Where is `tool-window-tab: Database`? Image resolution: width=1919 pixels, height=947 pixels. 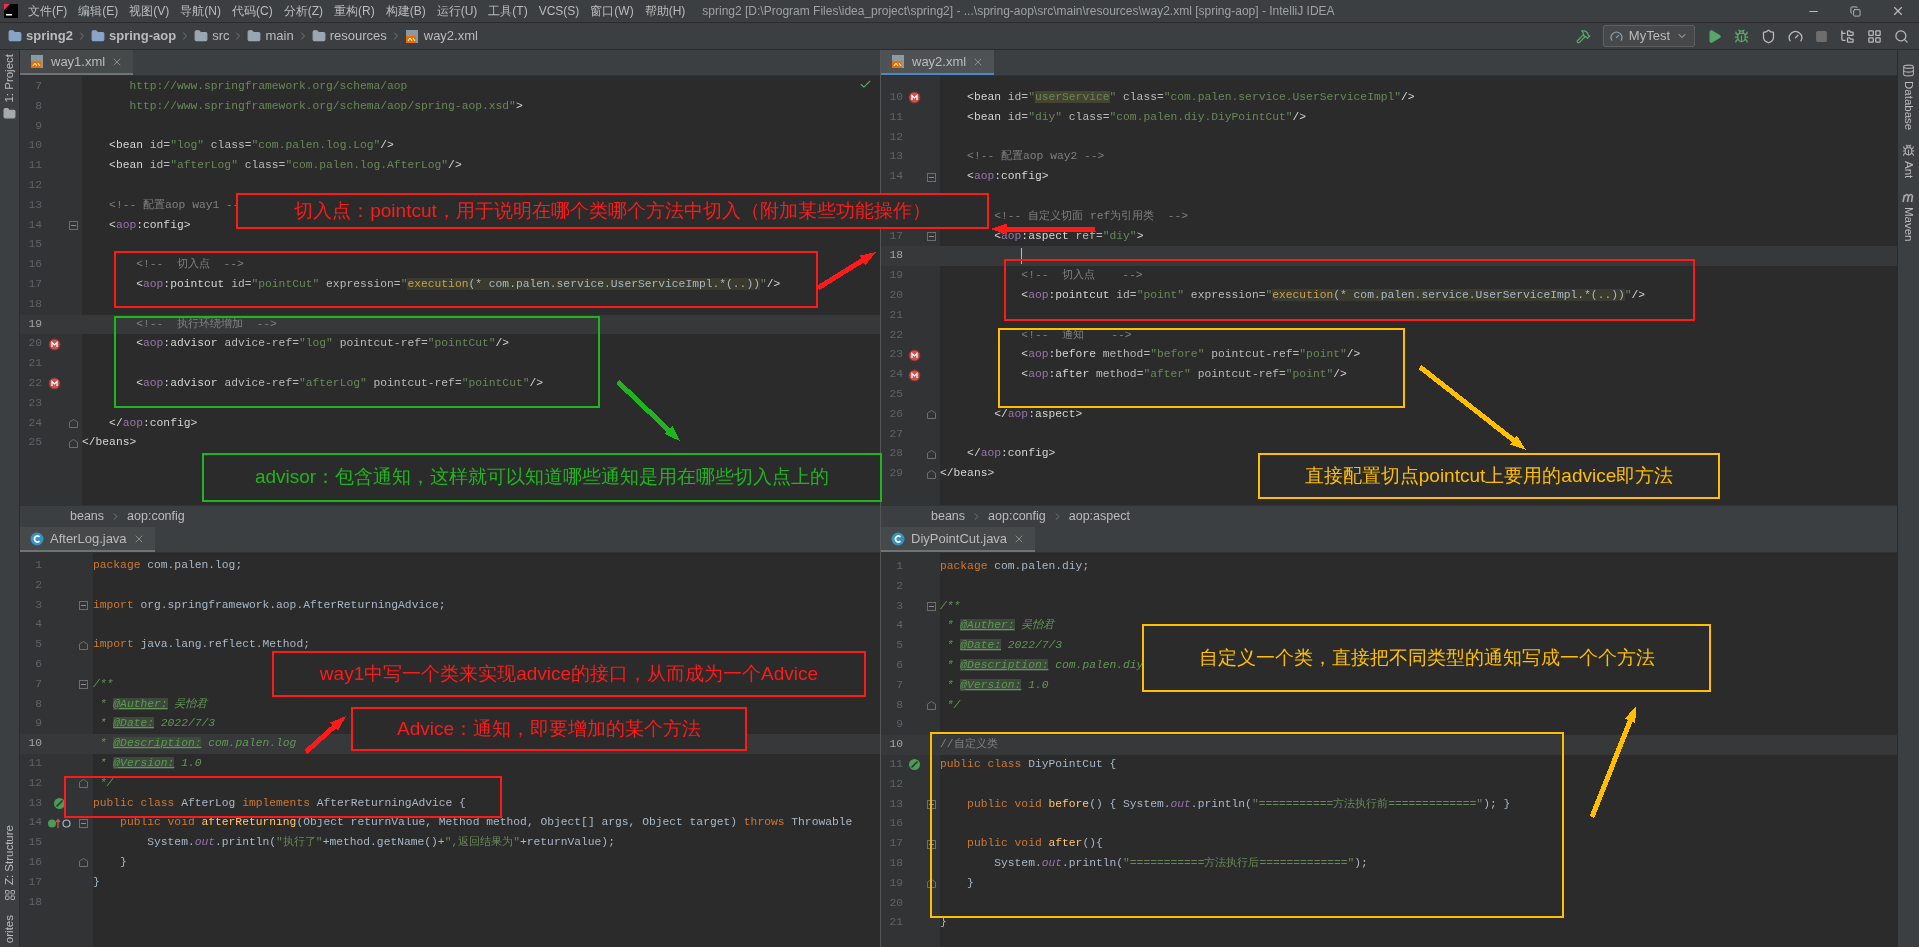
tool-window-tab: Database is located at coordinates (1908, 97).